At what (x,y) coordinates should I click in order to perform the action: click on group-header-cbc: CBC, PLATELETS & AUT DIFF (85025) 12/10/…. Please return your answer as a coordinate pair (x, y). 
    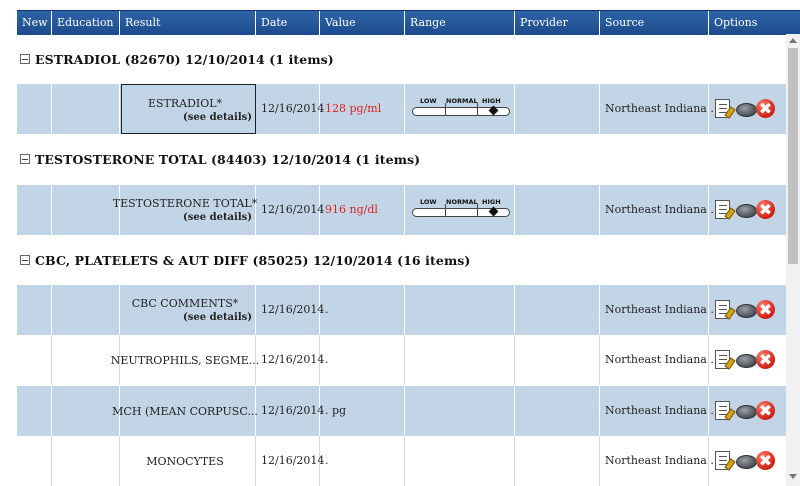
    Looking at the image, I should click on (245, 261).